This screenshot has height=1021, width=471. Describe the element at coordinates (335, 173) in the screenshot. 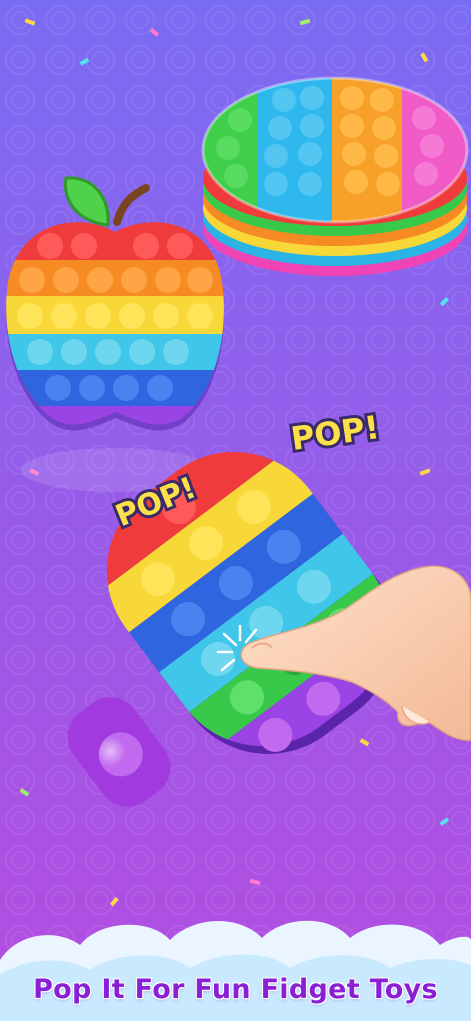

I see `round-cake-popit-toy` at that location.